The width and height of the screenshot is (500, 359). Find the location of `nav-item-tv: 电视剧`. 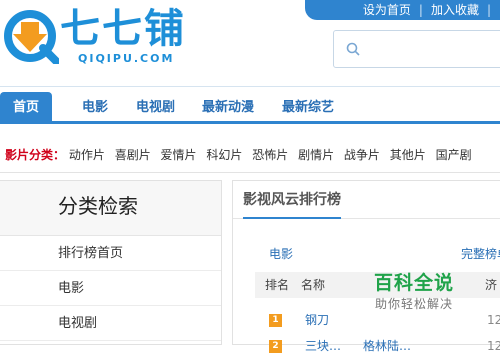

nav-item-tv: 电视剧 is located at coordinates (155, 108).